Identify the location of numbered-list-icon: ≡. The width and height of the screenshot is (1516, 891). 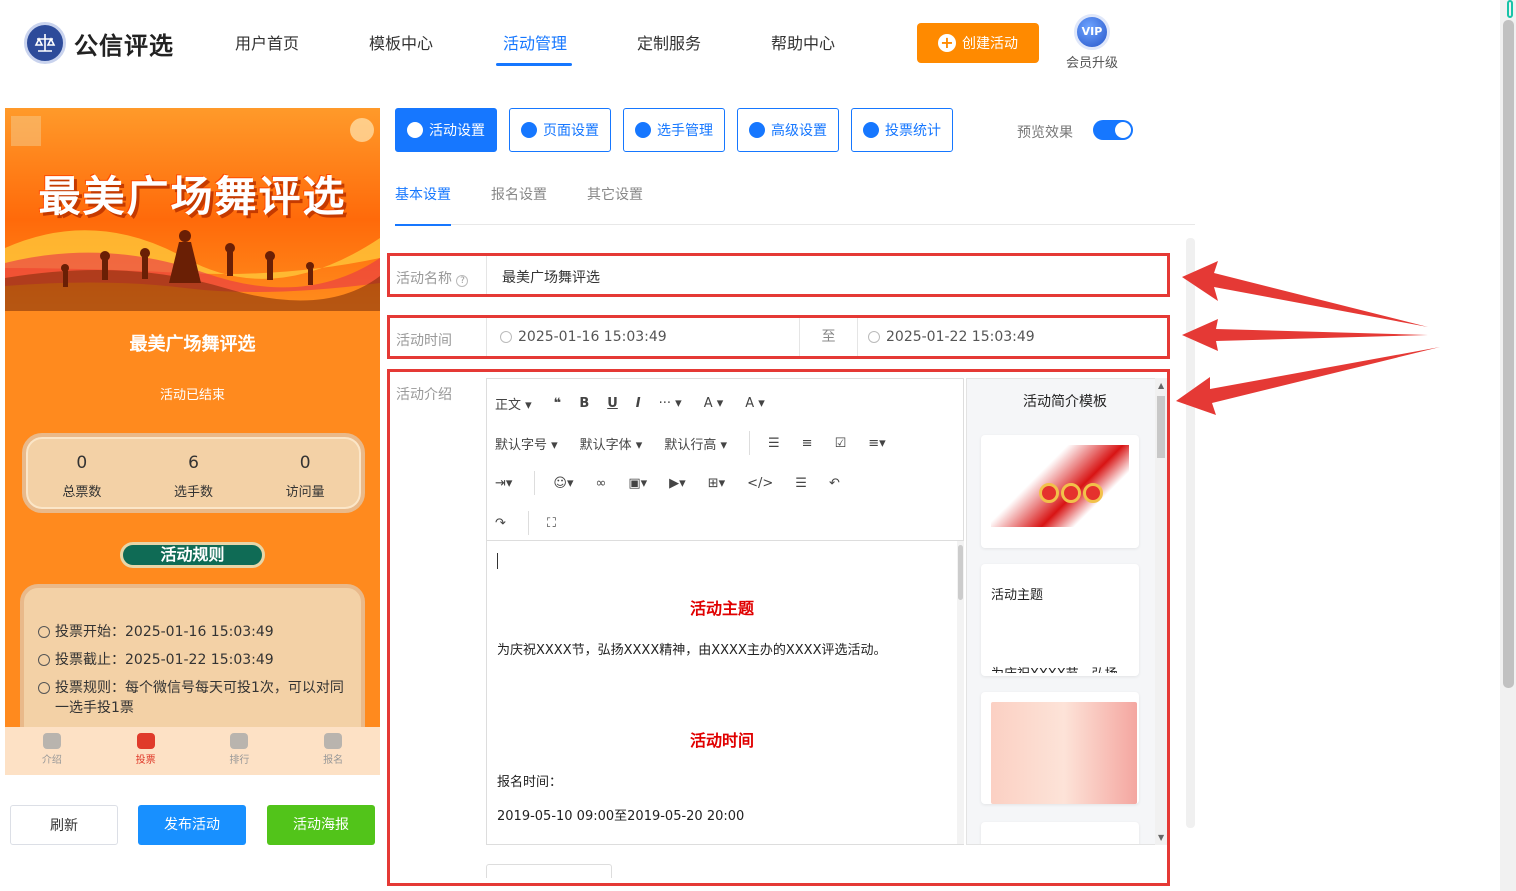
(807, 443).